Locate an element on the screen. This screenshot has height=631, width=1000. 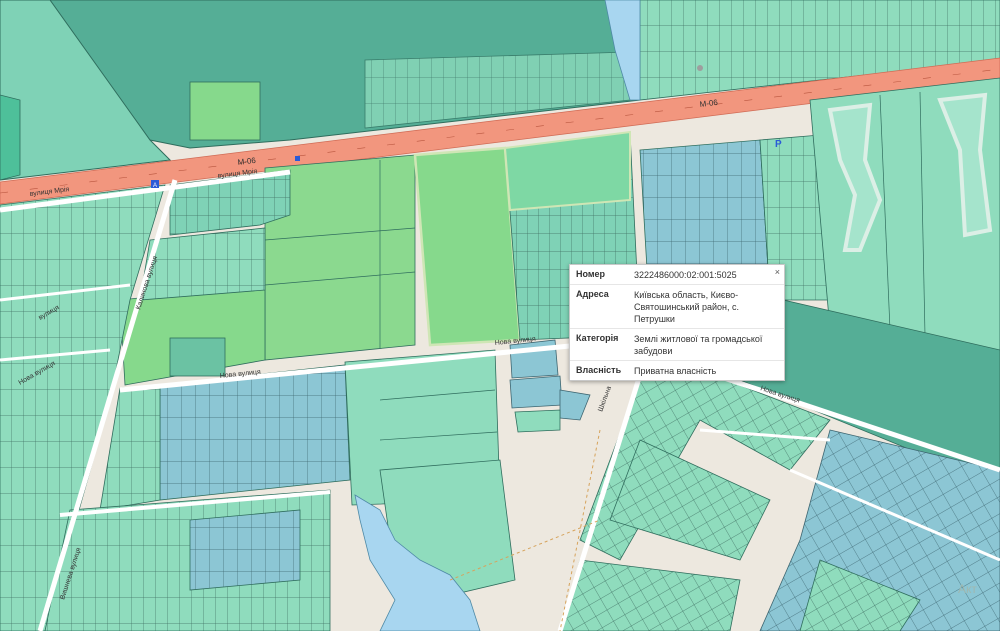
parcel-blue is located at coordinates (536, 392).